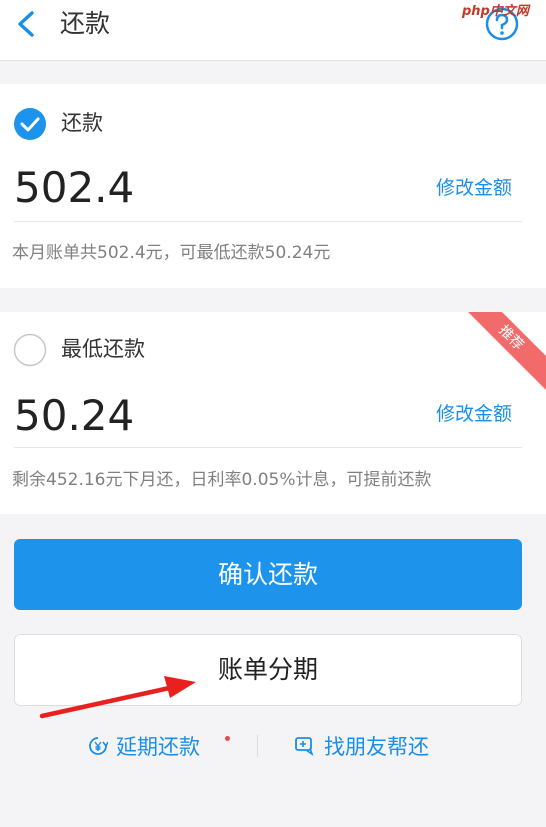 The image size is (546, 827). Describe the element at coordinates (74, 187) in the screenshot. I see `full-payment-amount: 502.4` at that location.